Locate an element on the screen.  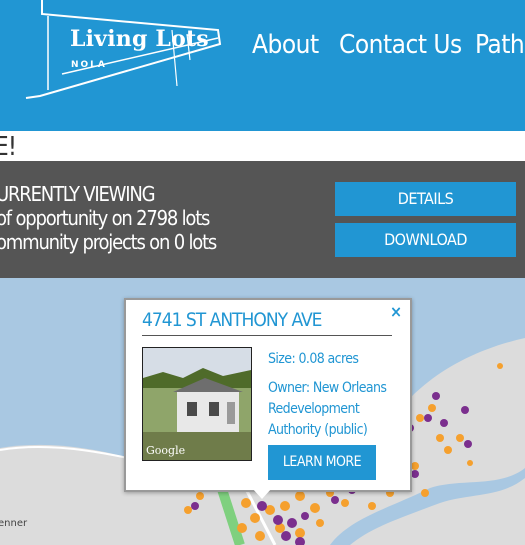
nav-about: About is located at coordinates (285, 45).